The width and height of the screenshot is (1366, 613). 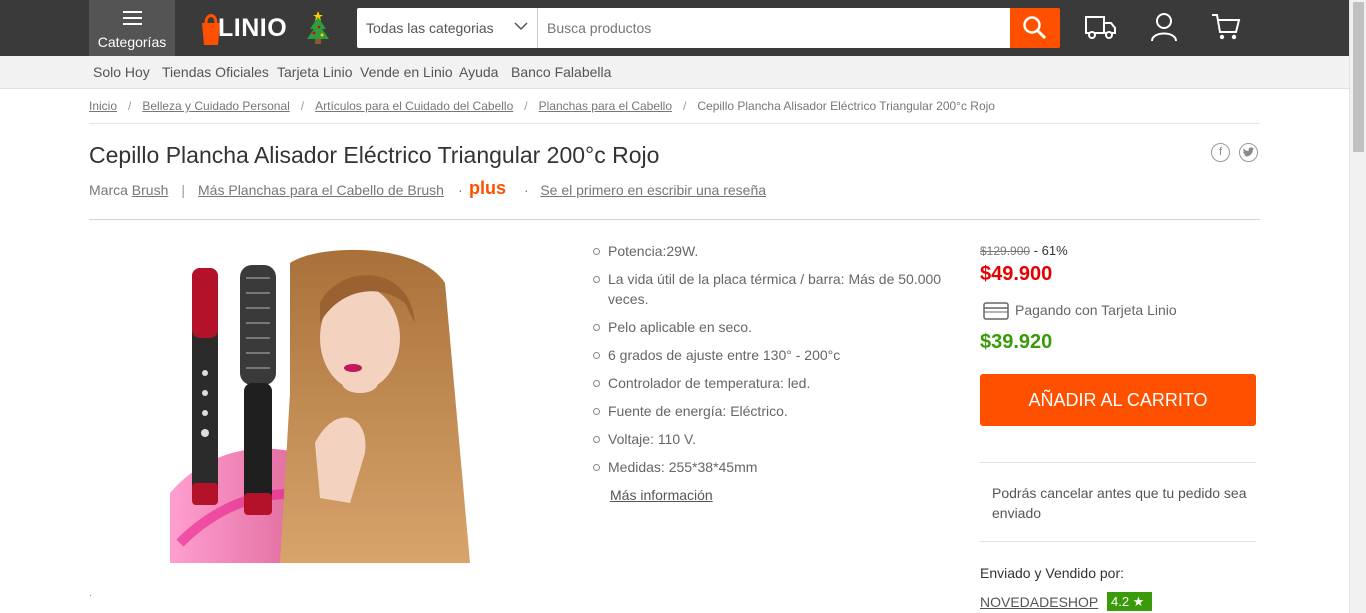 What do you see at coordinates (315, 72) in the screenshot?
I see `nav-tarjeta-linio: Tarjeta Linio` at bounding box center [315, 72].